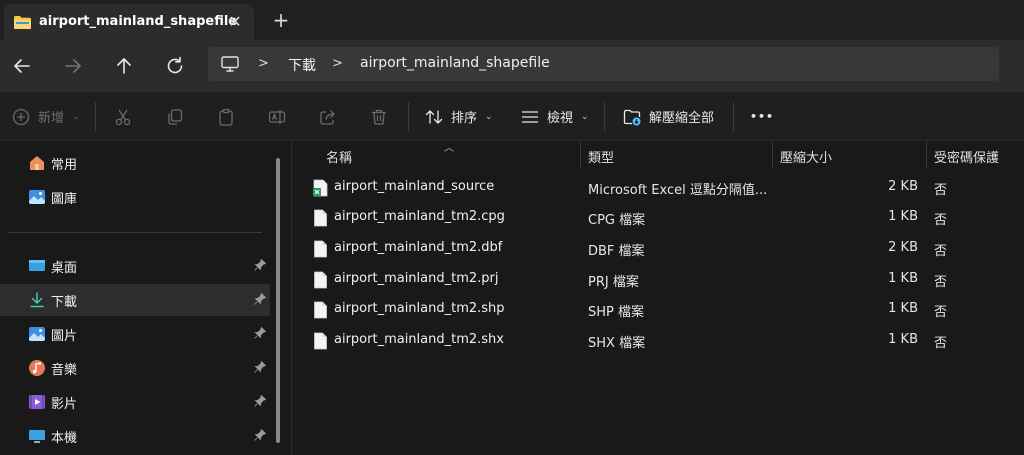 Image resolution: width=1024 pixels, height=455 pixels. I want to click on column-header-name: 名稱, so click(339, 161).